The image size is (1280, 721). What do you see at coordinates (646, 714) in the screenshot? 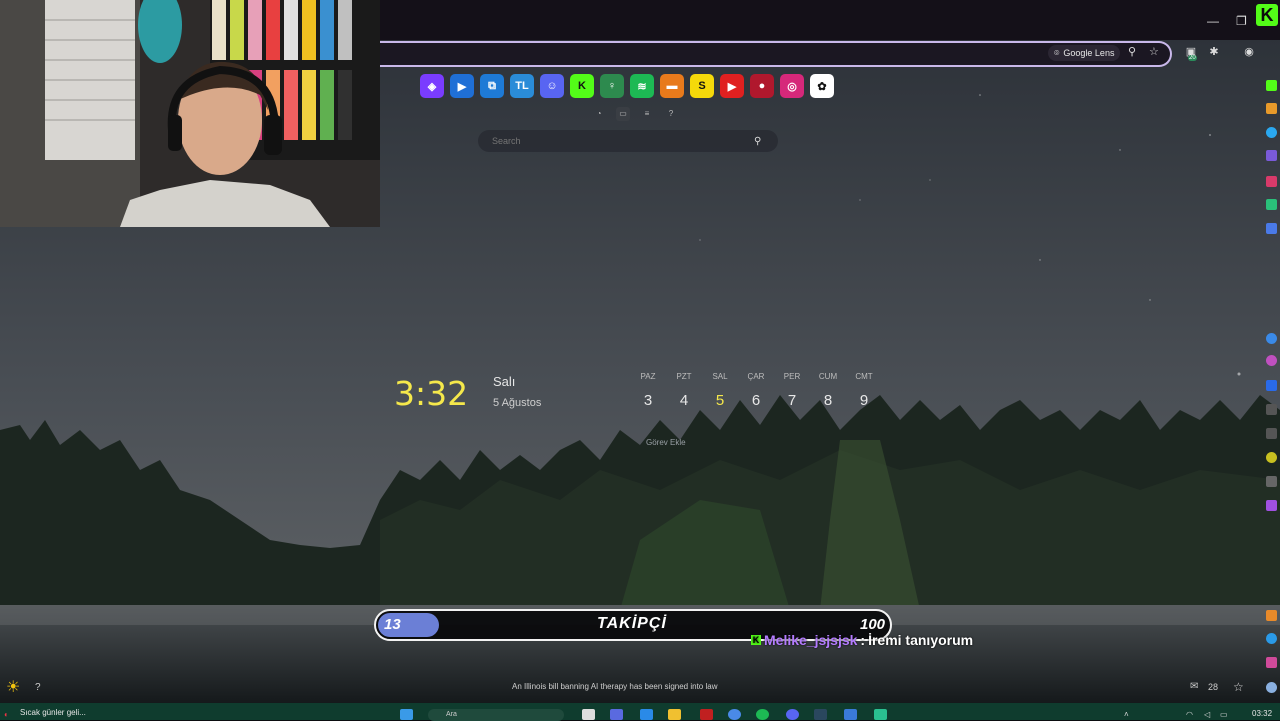
I see `store-icon` at bounding box center [646, 714].